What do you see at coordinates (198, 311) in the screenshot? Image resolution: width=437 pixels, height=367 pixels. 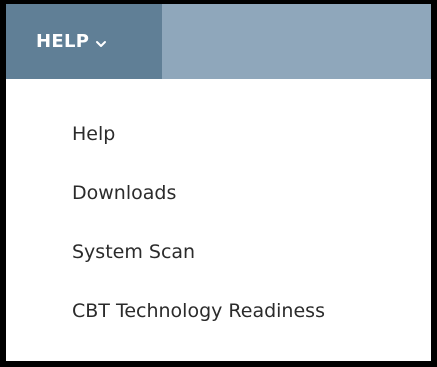 I see `menu-item-cbt-technology-readiness: CBT Technology Readiness` at bounding box center [198, 311].